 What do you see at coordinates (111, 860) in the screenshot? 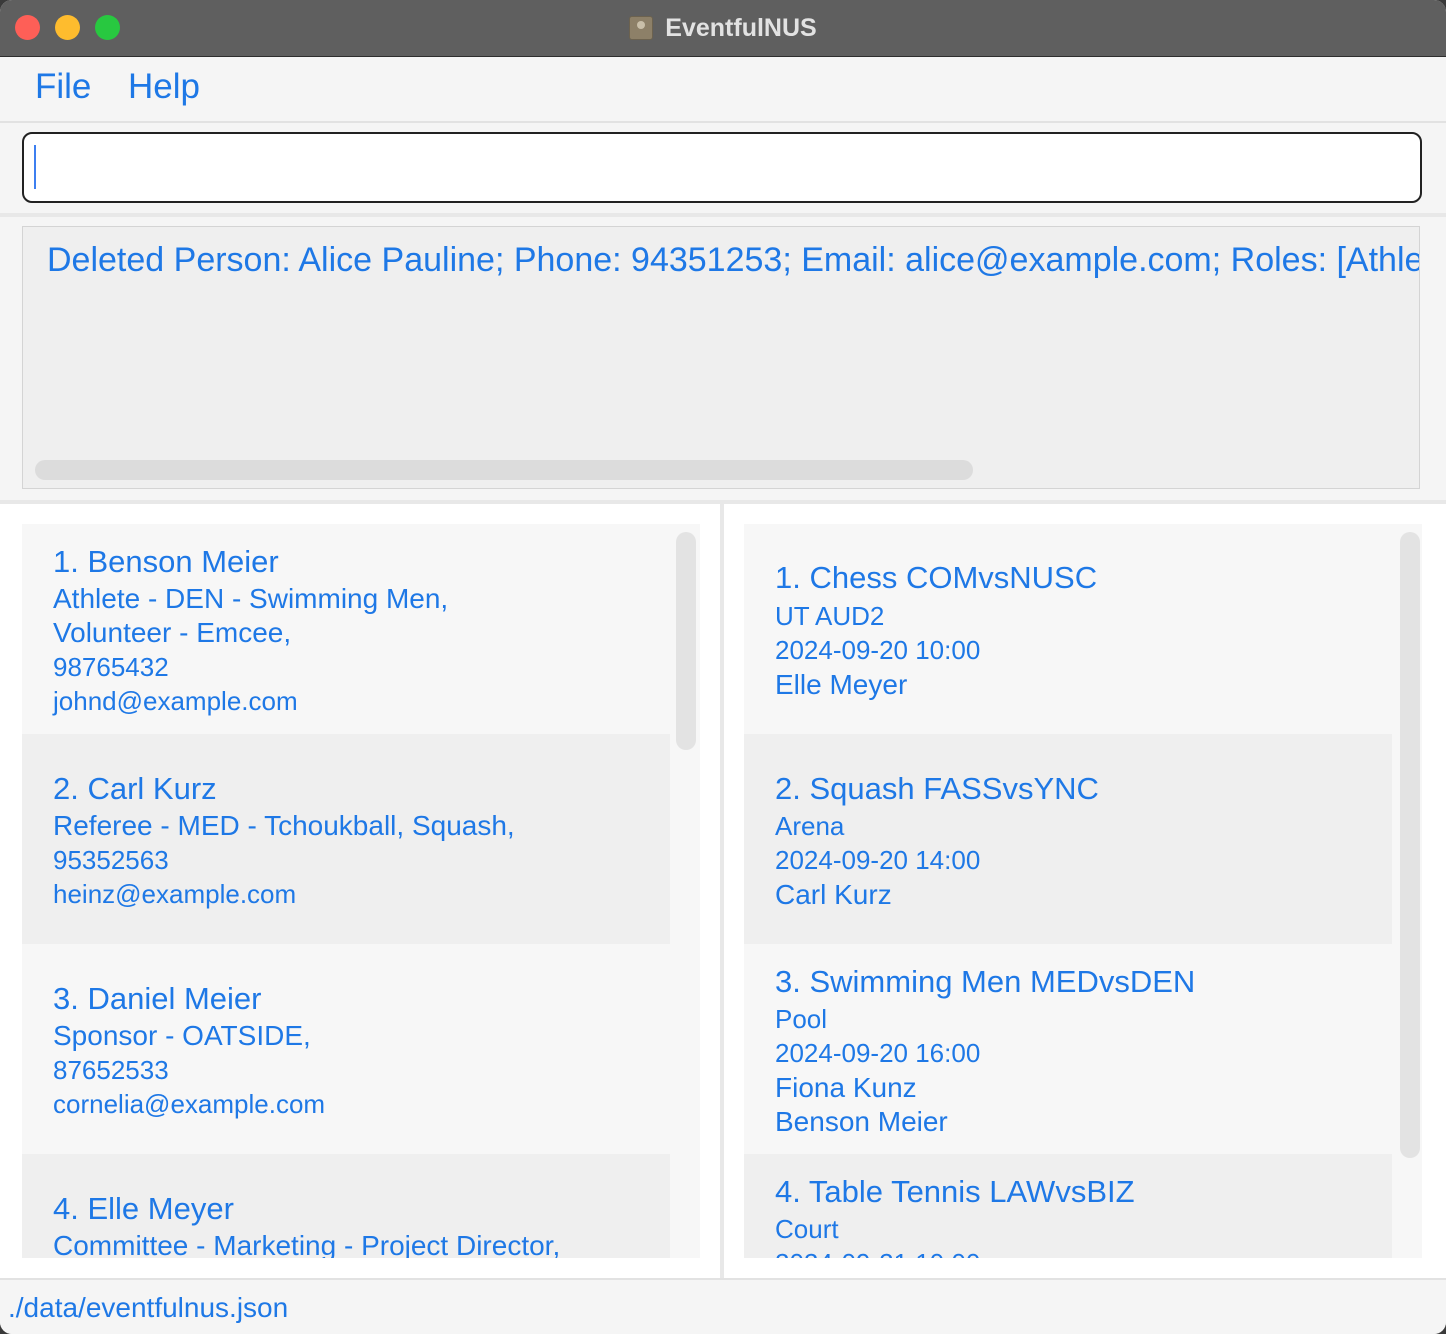
I see `person-phone: 95352563` at bounding box center [111, 860].